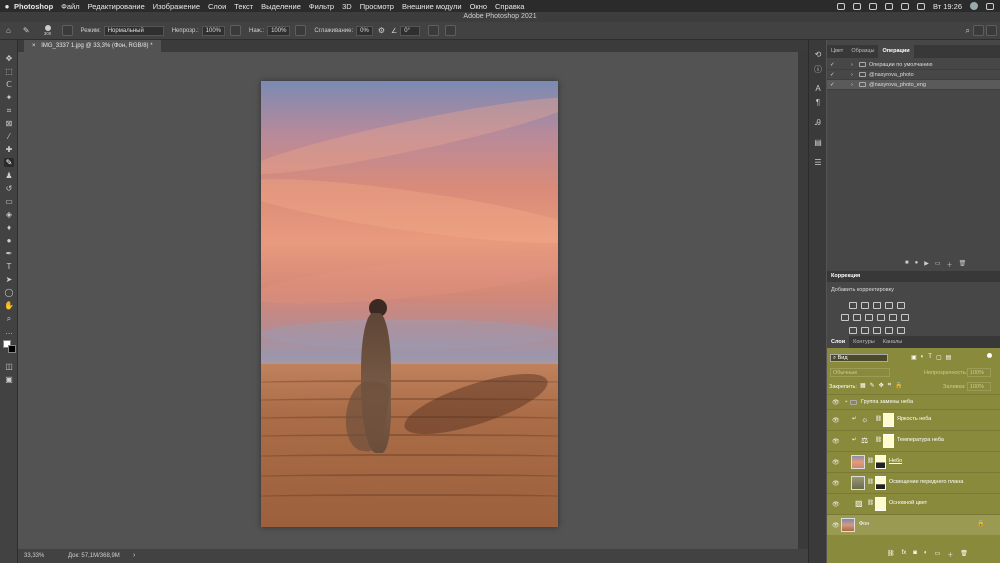  What do you see at coordinates (451, 30) in the screenshot?
I see `symmetry-button` at bounding box center [451, 30].